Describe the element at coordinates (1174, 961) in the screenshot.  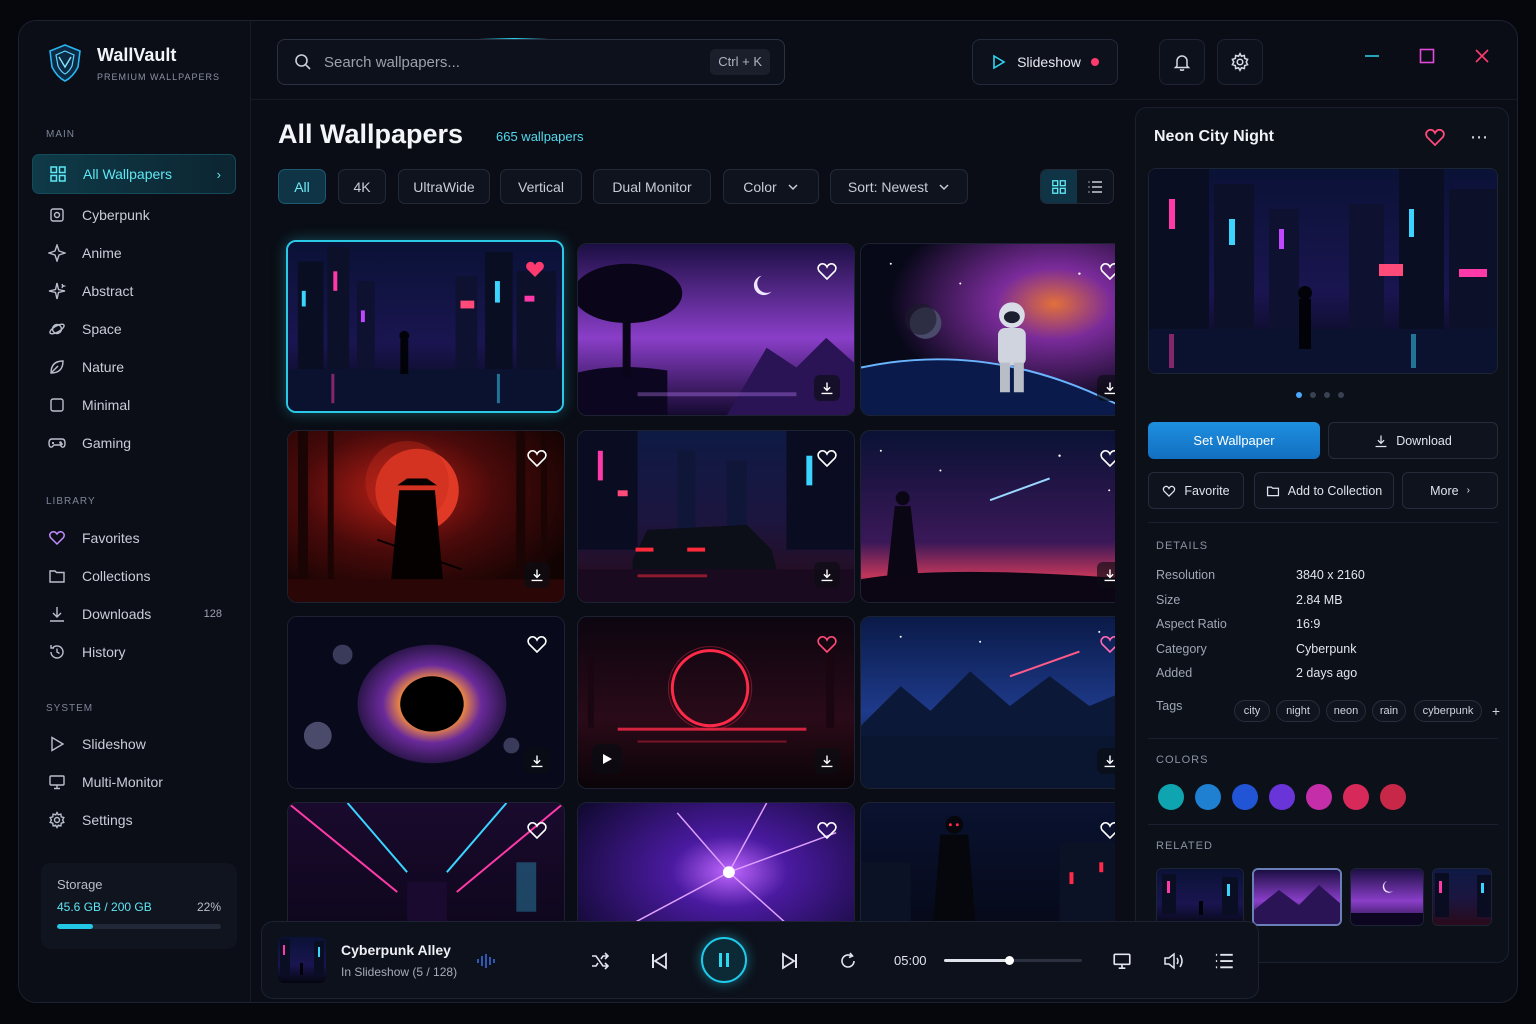
I see `volume-button` at that location.